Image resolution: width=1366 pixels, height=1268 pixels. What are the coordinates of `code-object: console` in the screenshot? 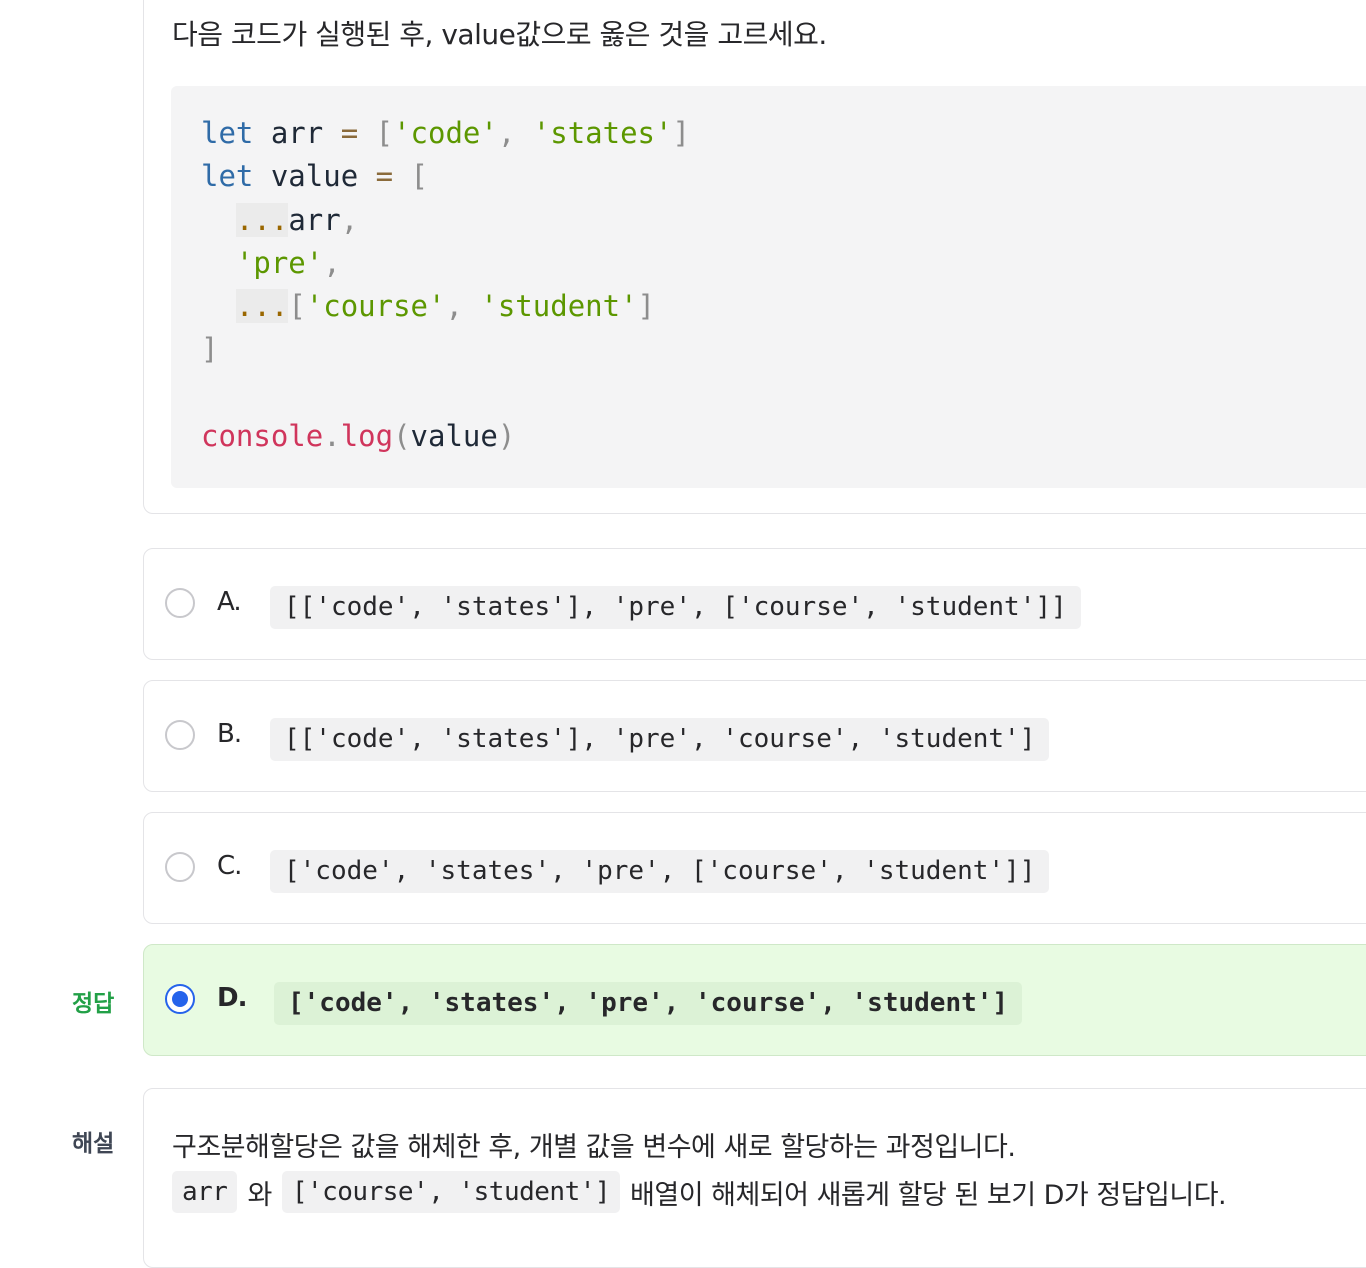 It's located at (262, 436).